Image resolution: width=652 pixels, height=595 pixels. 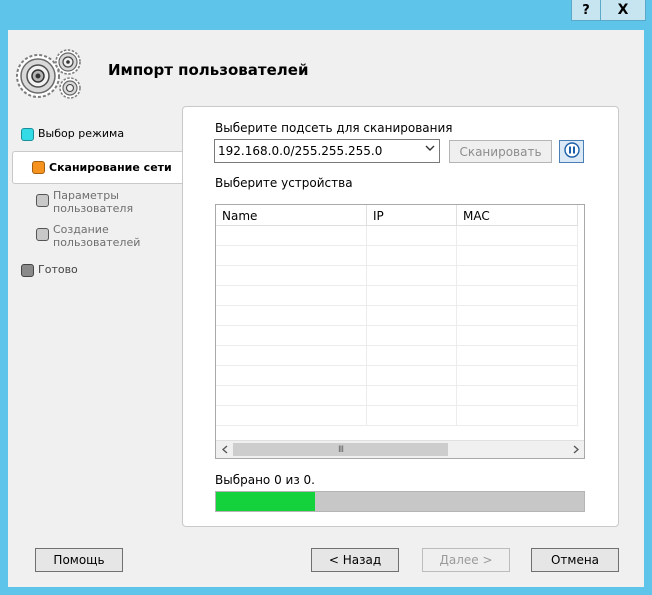 What do you see at coordinates (265, 480) in the screenshot?
I see `selection-count: Выбрано 0 из 0.` at bounding box center [265, 480].